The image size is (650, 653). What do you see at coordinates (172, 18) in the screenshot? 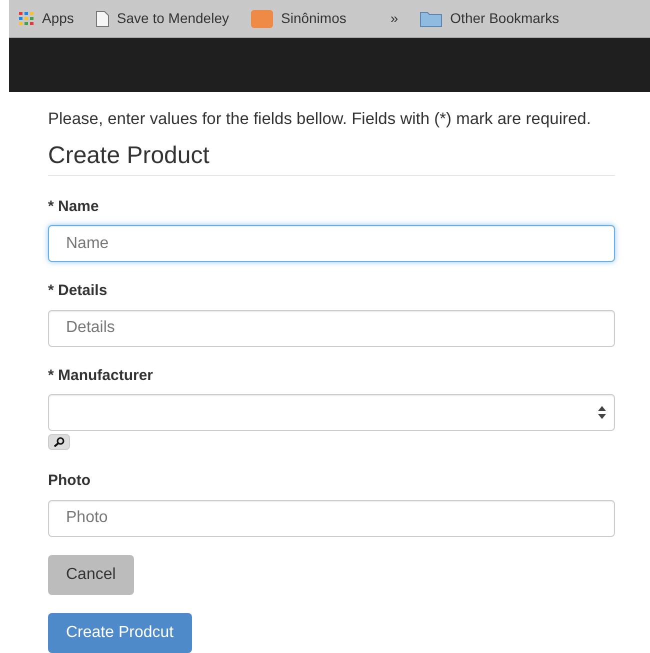
I see `bookmark-link: Save to Mendeley` at bounding box center [172, 18].